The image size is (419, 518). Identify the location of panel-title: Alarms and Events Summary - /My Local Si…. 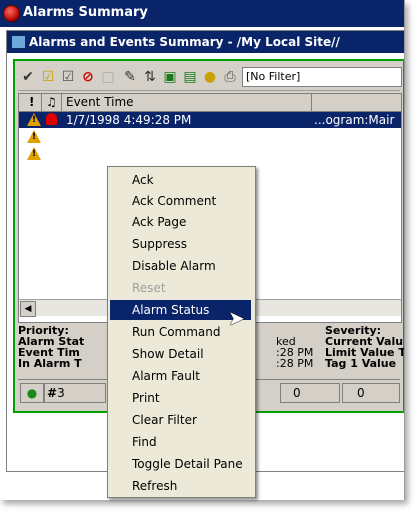
(184, 42).